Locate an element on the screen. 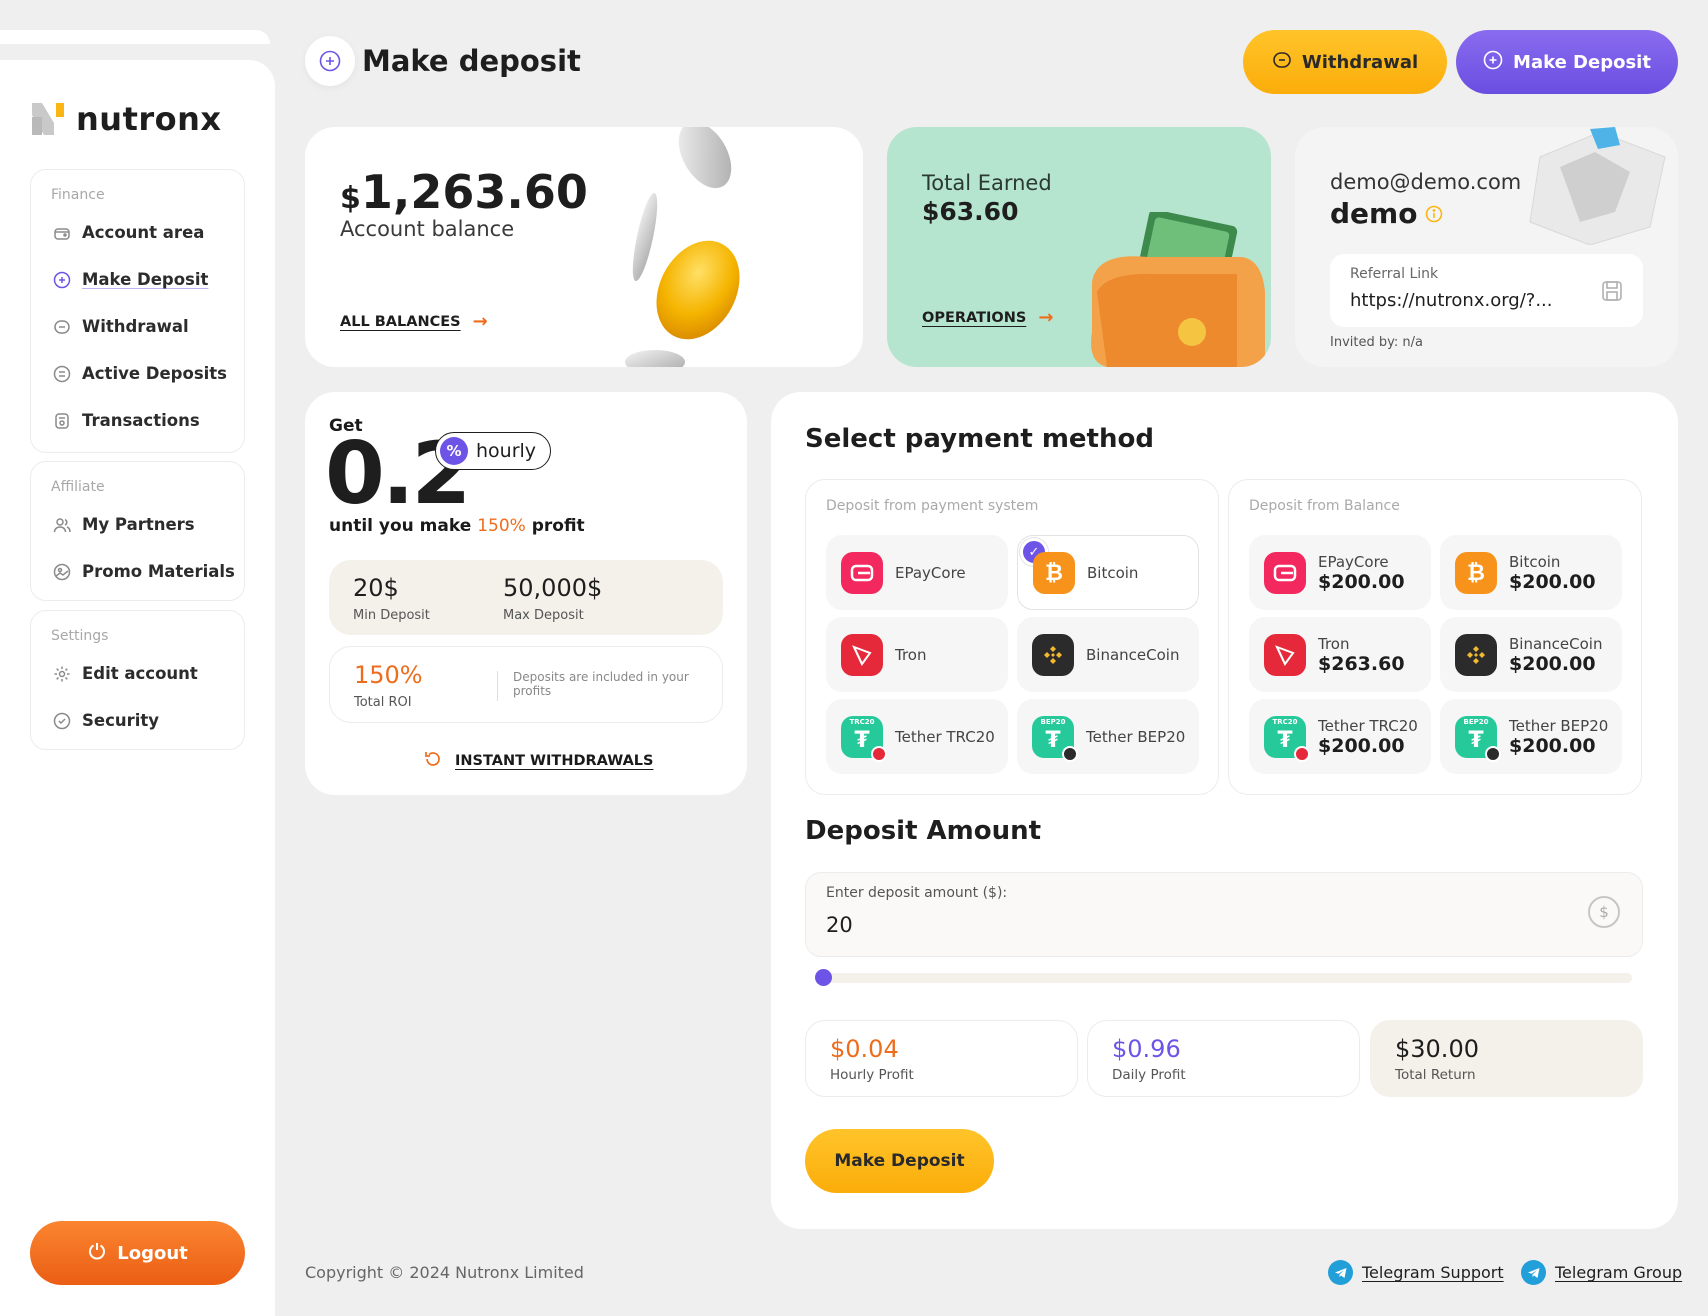 Image resolution: width=1708 pixels, height=1316 pixels. sidebar-item-account-area: Account area is located at coordinates (137, 232).